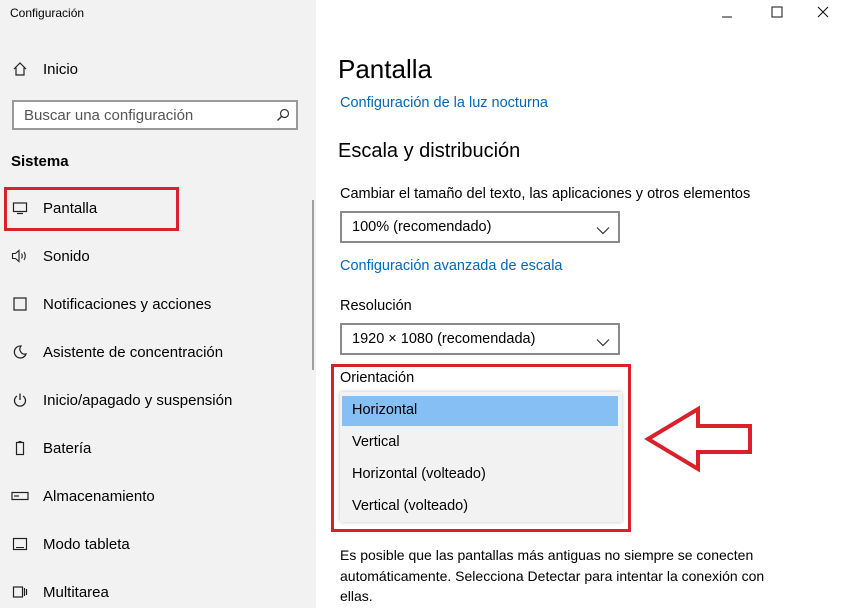 This screenshot has width=842, height=612. I want to click on annotation-box-display, so click(91, 209).